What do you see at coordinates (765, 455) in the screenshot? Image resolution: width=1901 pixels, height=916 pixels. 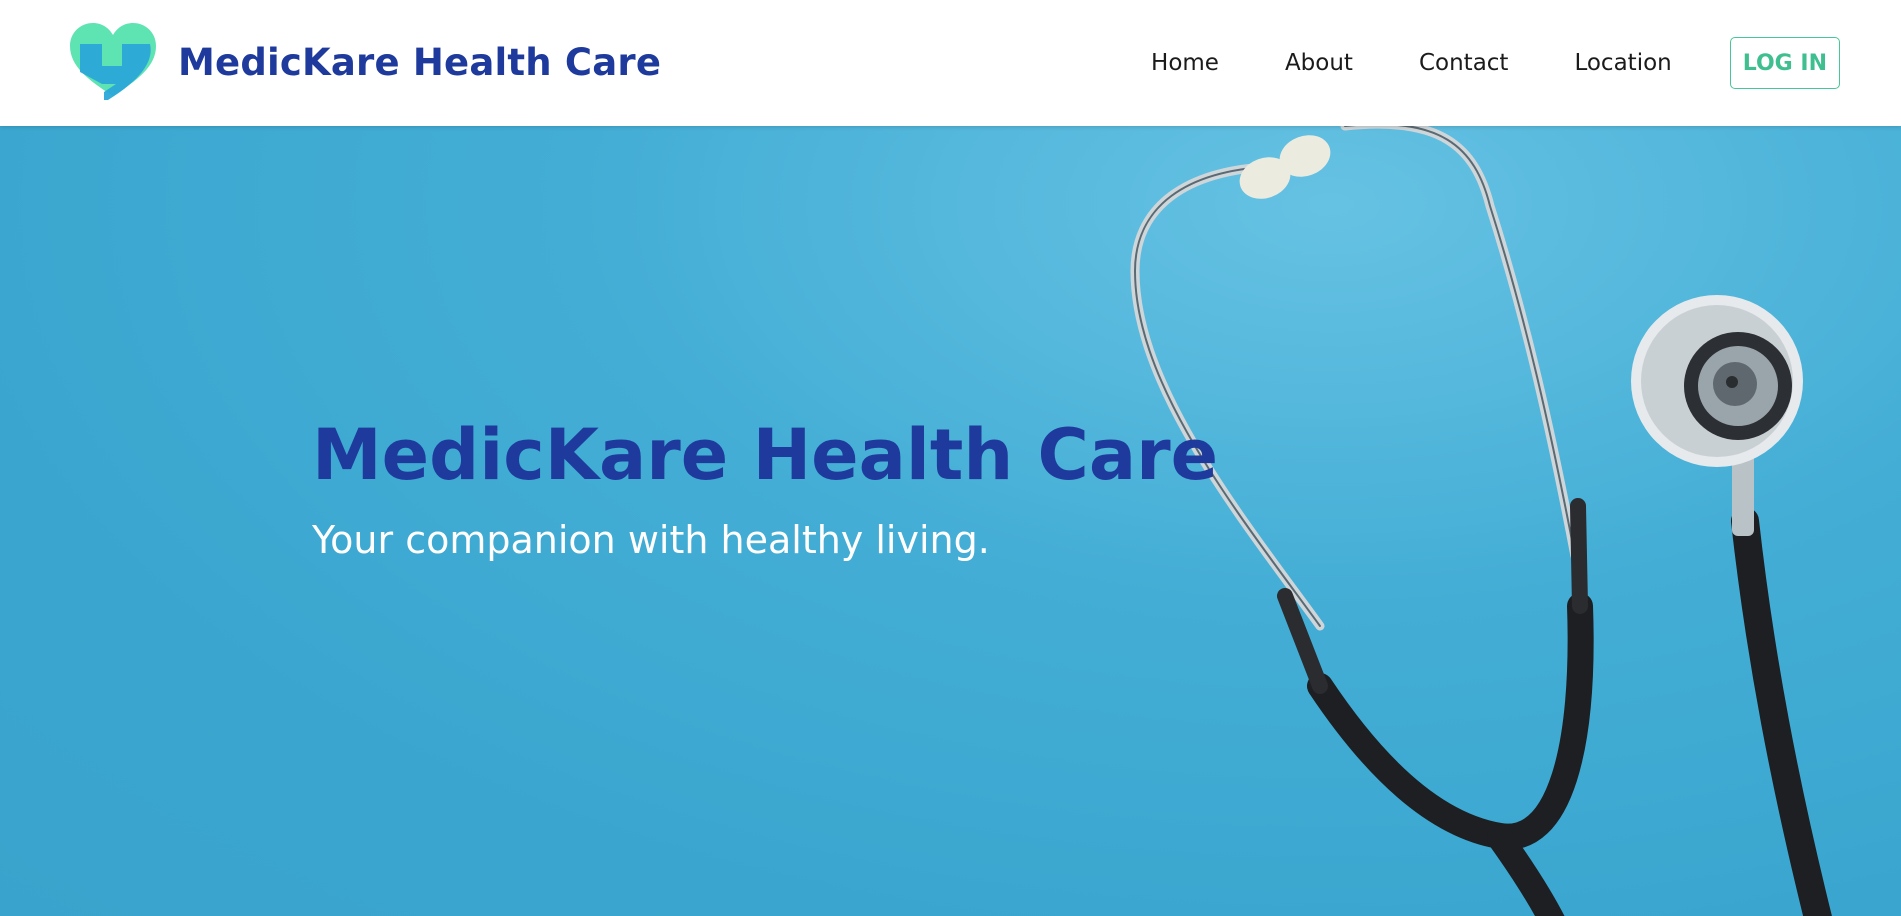 I see `hero-title: MedicKare Health Care` at bounding box center [765, 455].